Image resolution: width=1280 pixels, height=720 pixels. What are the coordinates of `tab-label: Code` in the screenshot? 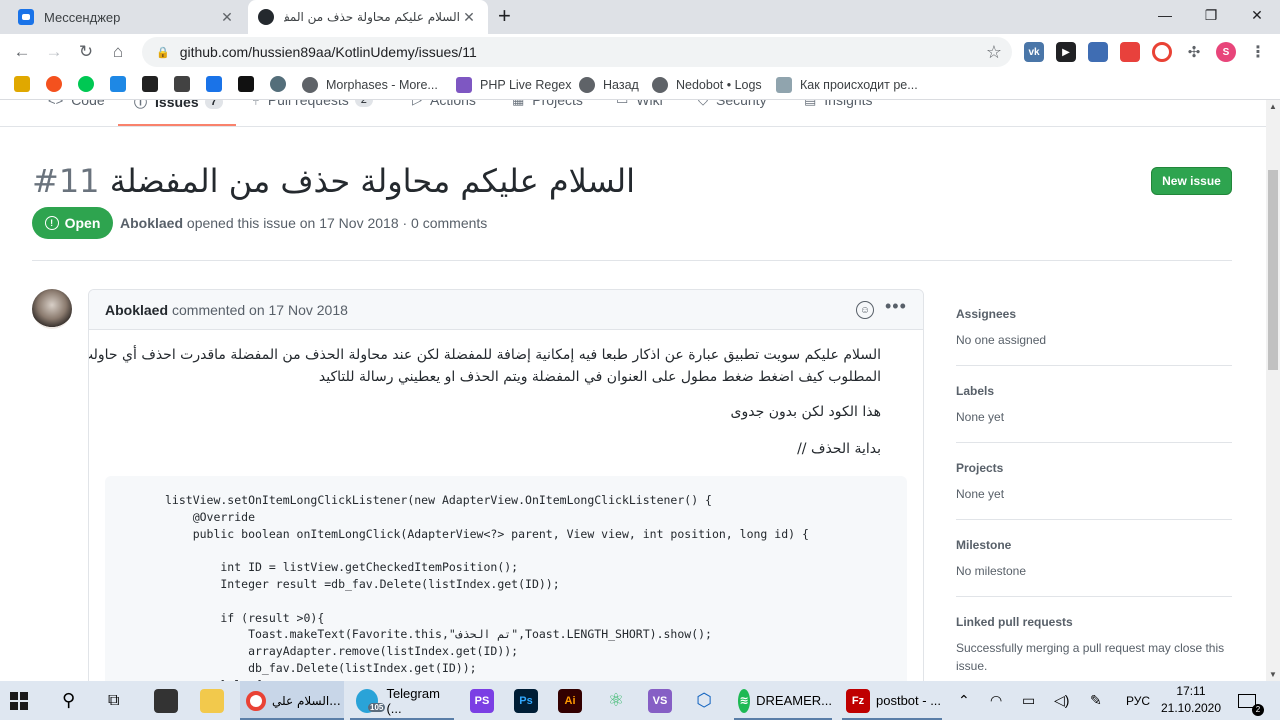 It's located at (88, 104).